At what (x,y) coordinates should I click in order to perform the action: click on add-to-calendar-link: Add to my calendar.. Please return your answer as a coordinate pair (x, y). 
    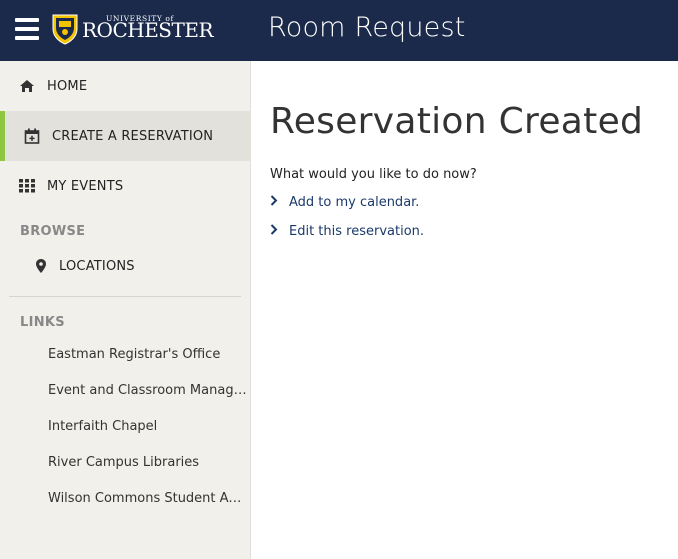
    Looking at the image, I should click on (344, 202).